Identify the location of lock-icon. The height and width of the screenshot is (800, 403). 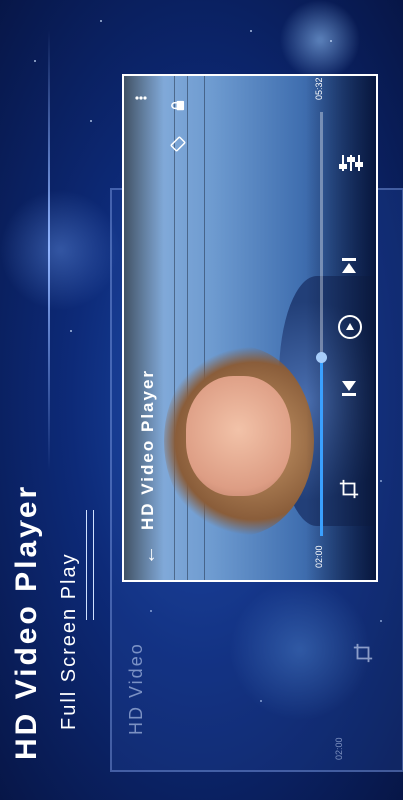
(177, 105).